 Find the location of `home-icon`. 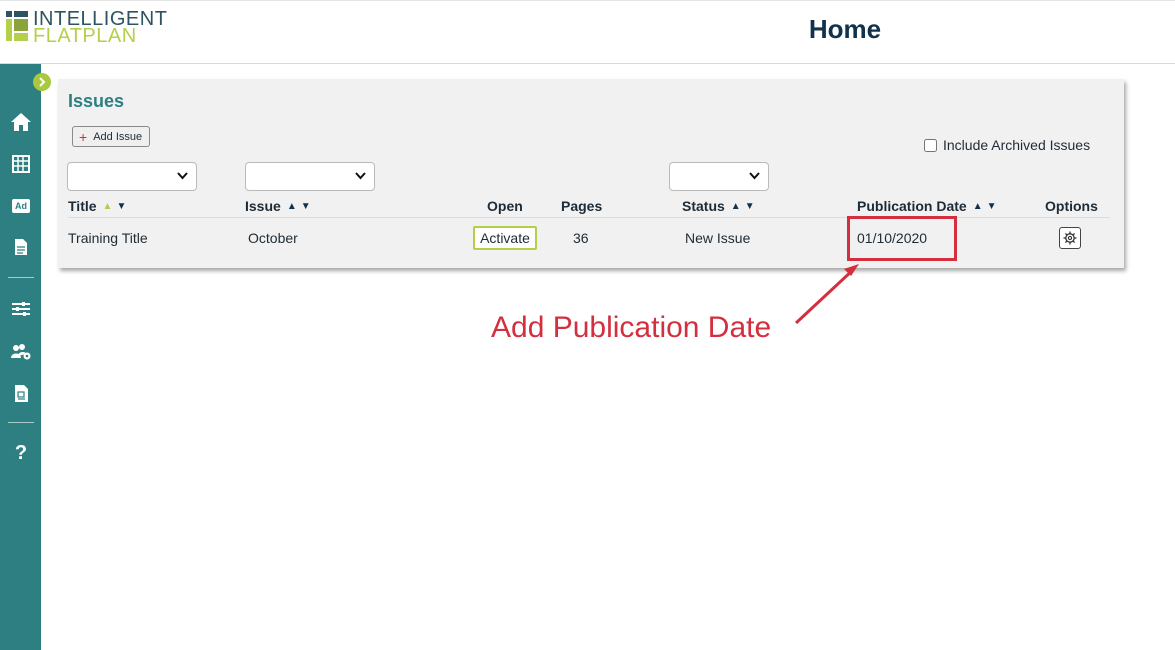

home-icon is located at coordinates (21, 122).